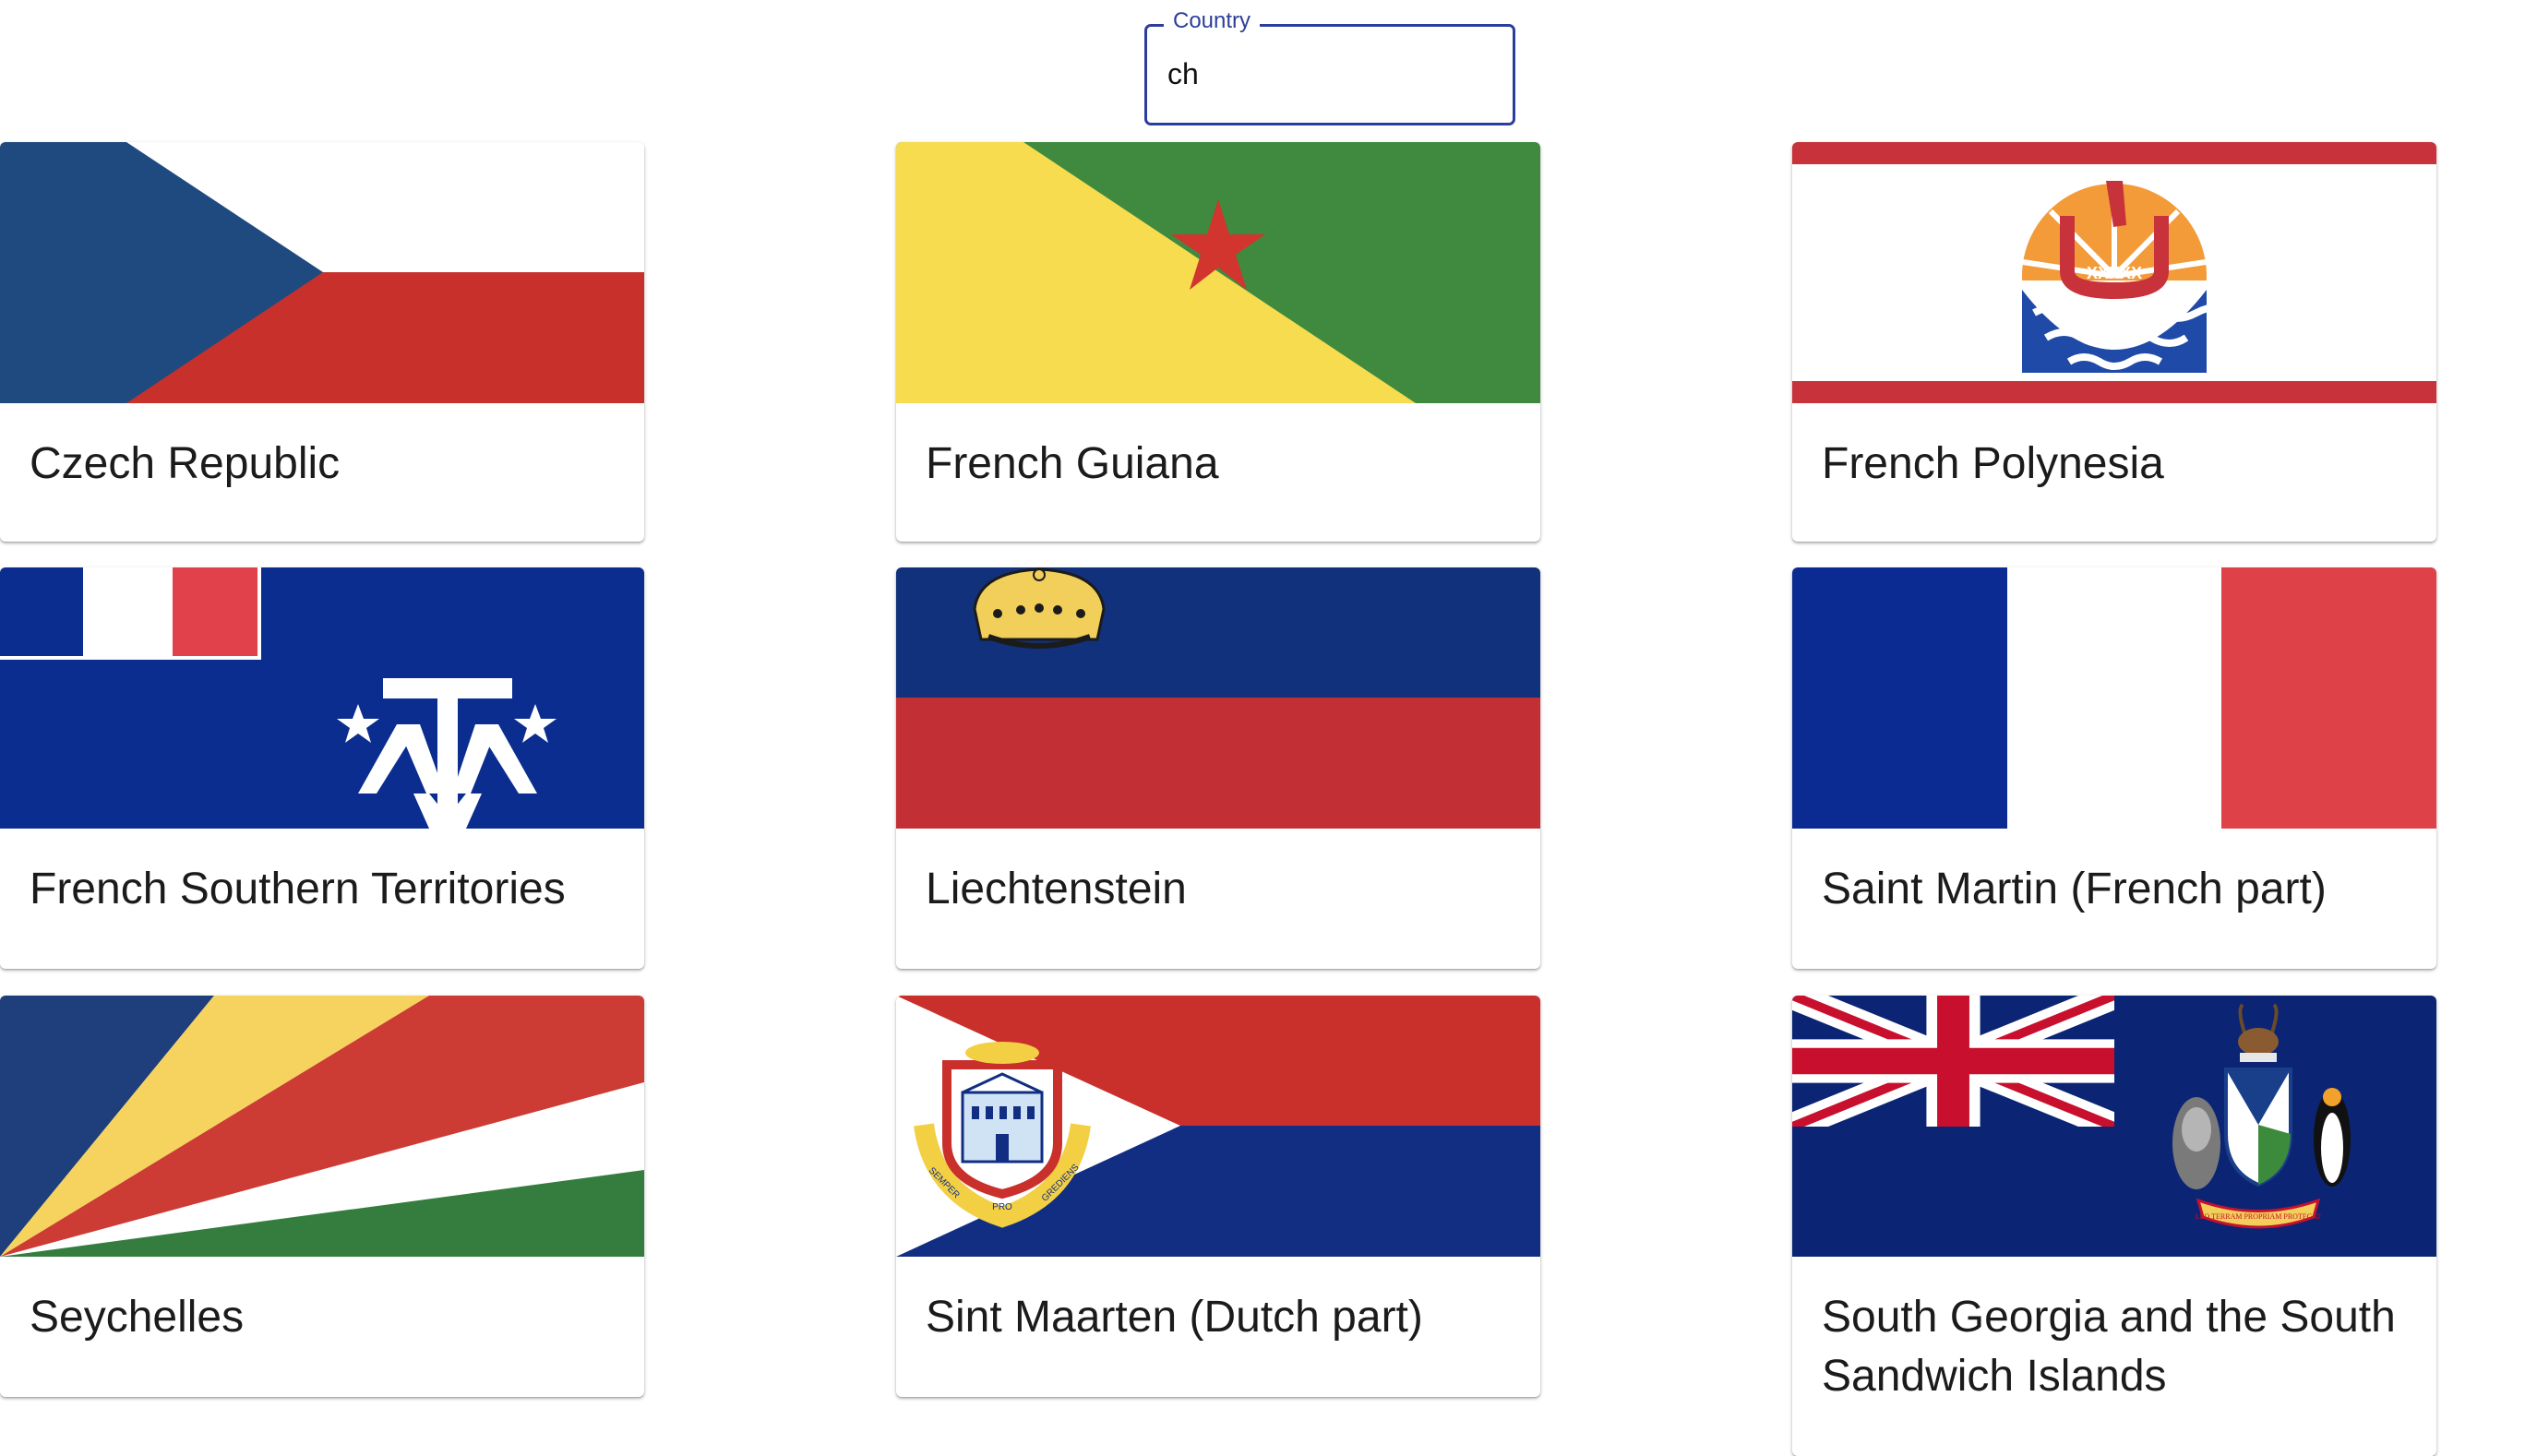  I want to click on country-name: Liechtenstein, so click(1056, 889).